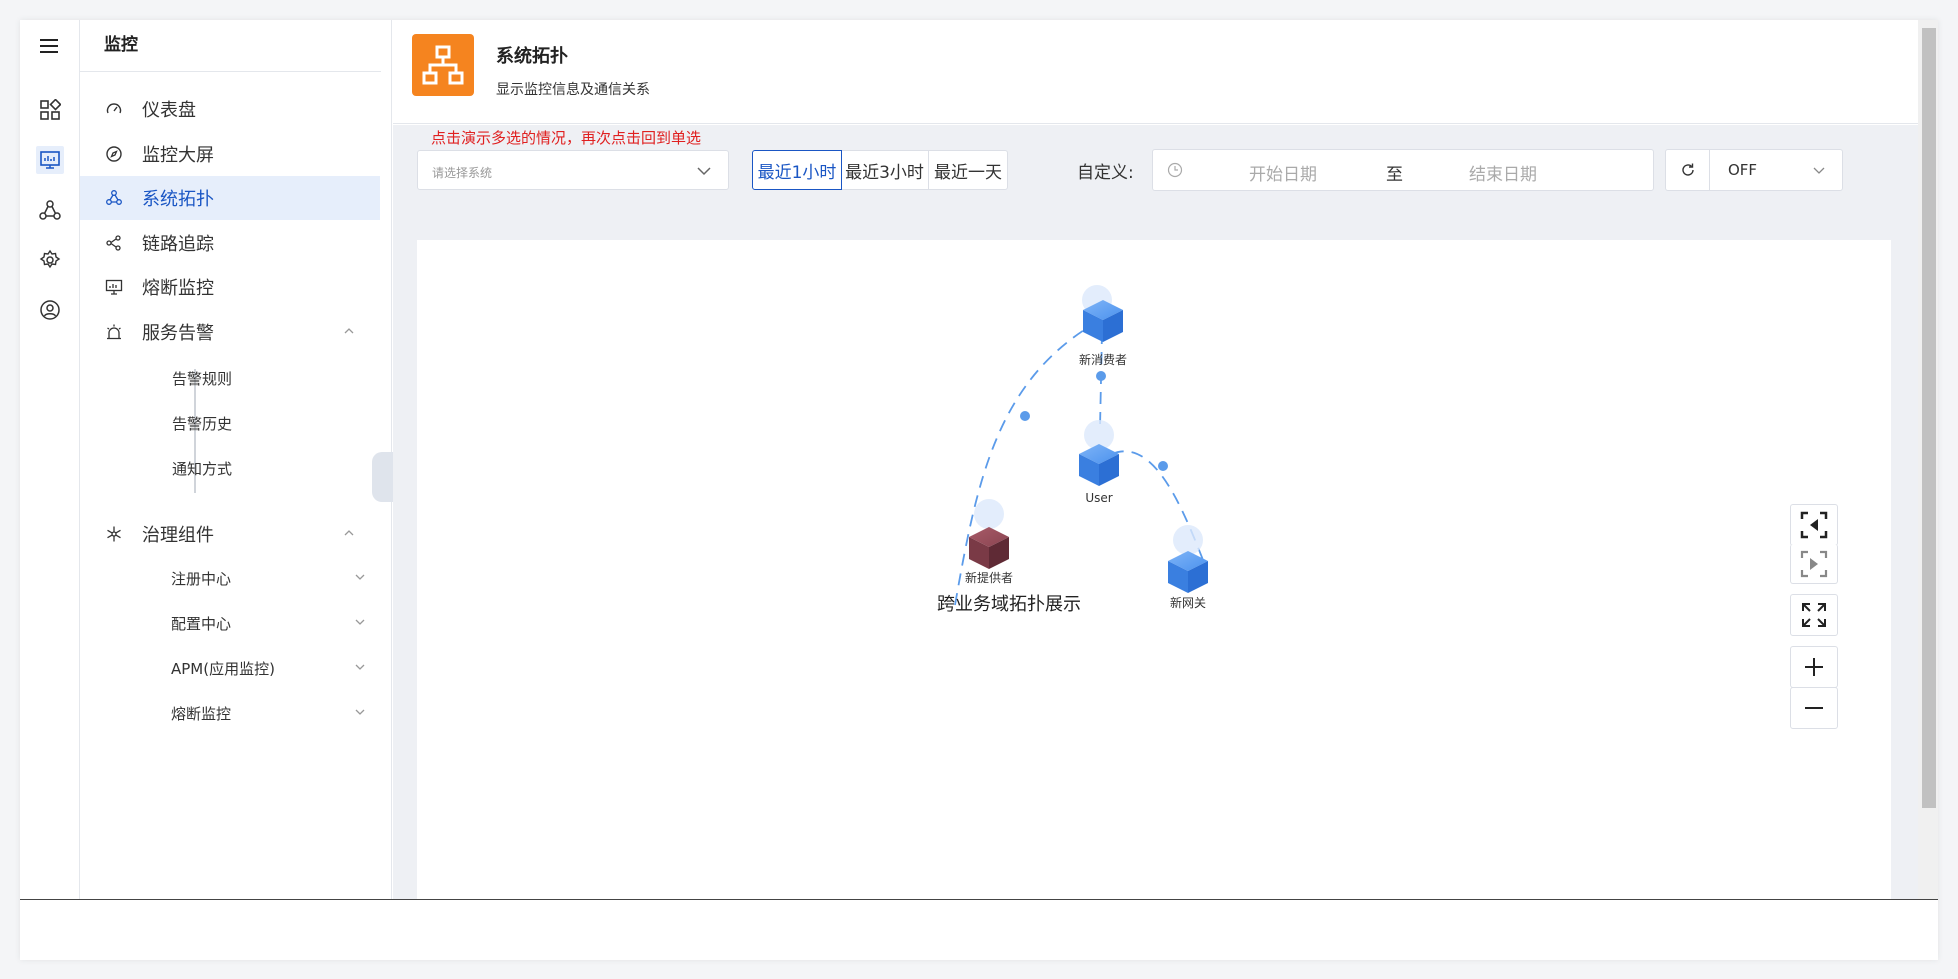 The height and width of the screenshot is (979, 1958). I want to click on vertical-scrollbar, so click(1928, 459).